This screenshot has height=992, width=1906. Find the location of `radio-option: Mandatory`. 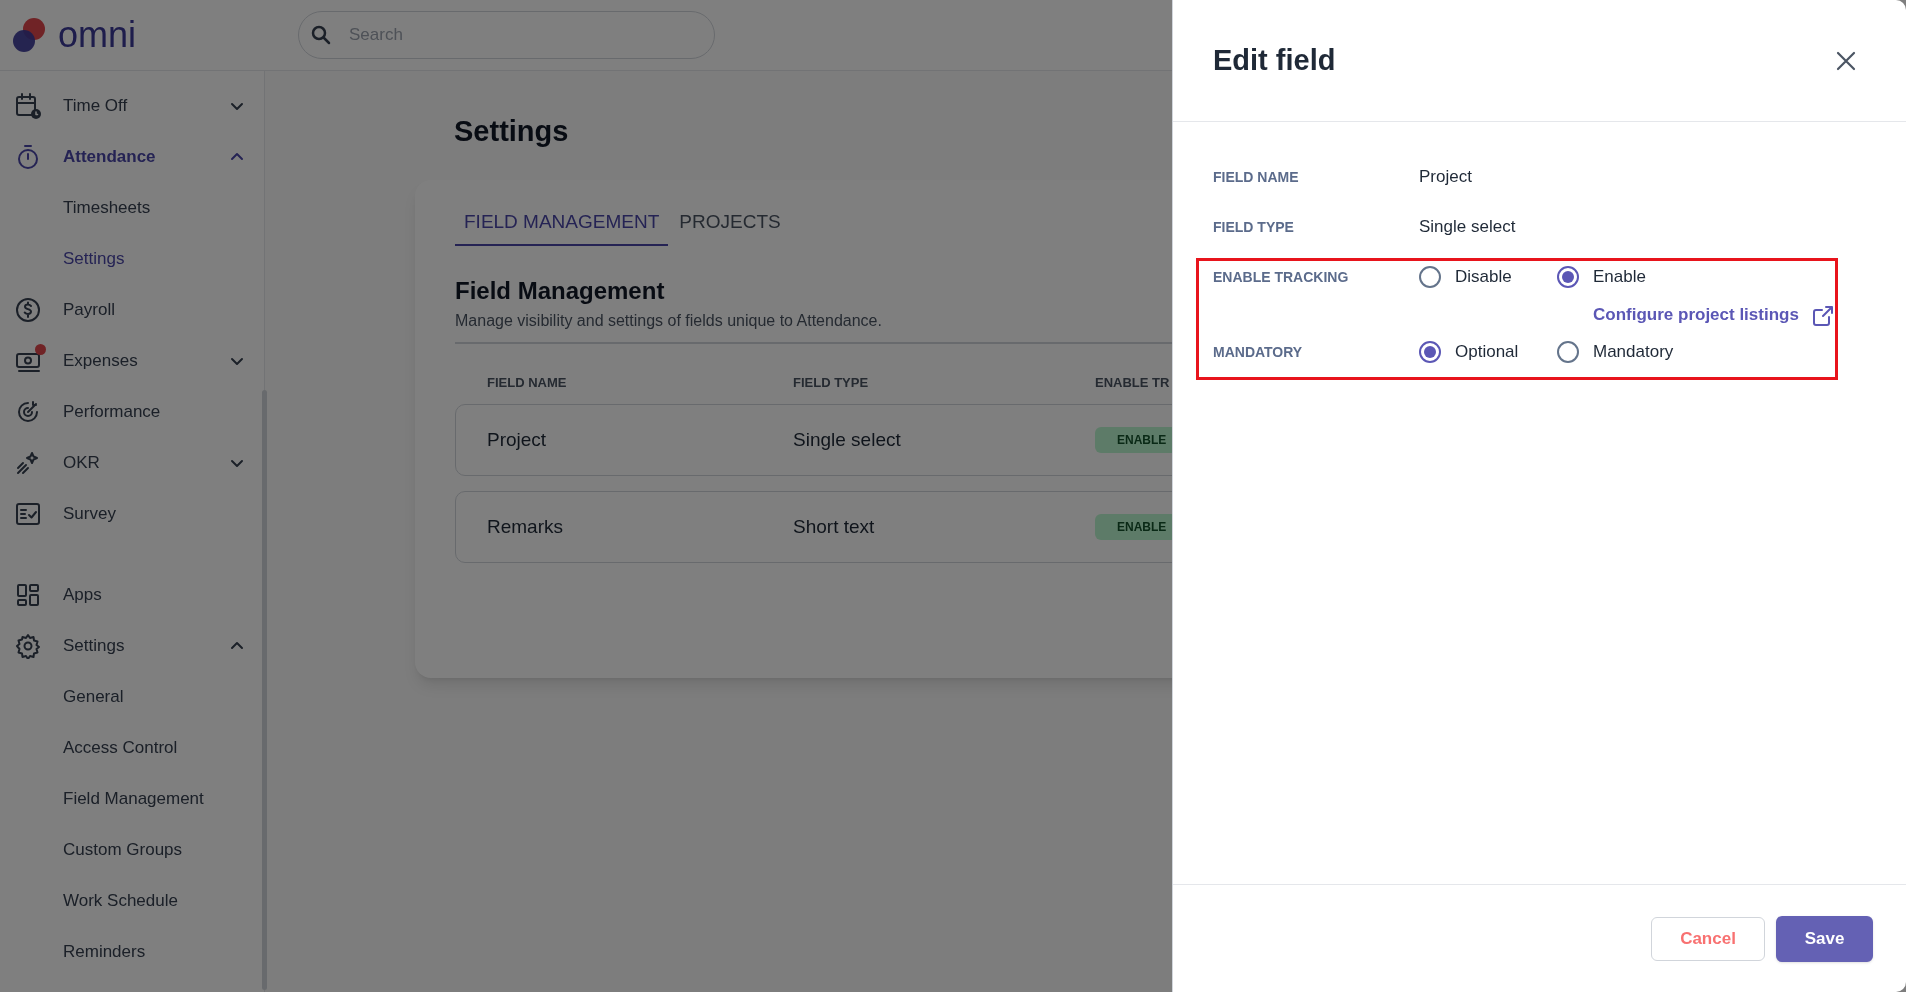

radio-option: Mandatory is located at coordinates (1626, 352).